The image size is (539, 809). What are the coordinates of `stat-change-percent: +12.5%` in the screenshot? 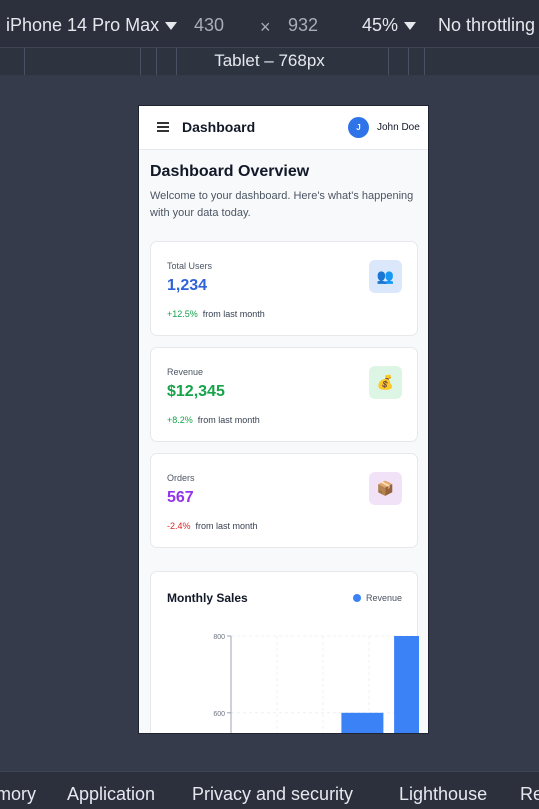 It's located at (182, 314).